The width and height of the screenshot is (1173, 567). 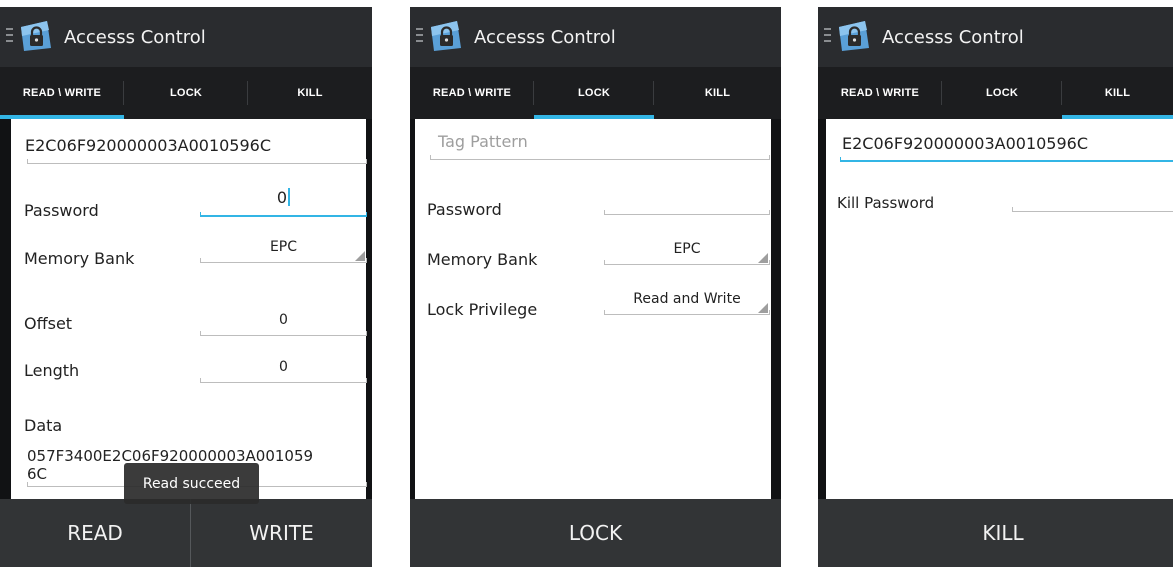 I want to click on offset-underline, so click(x=283, y=333).